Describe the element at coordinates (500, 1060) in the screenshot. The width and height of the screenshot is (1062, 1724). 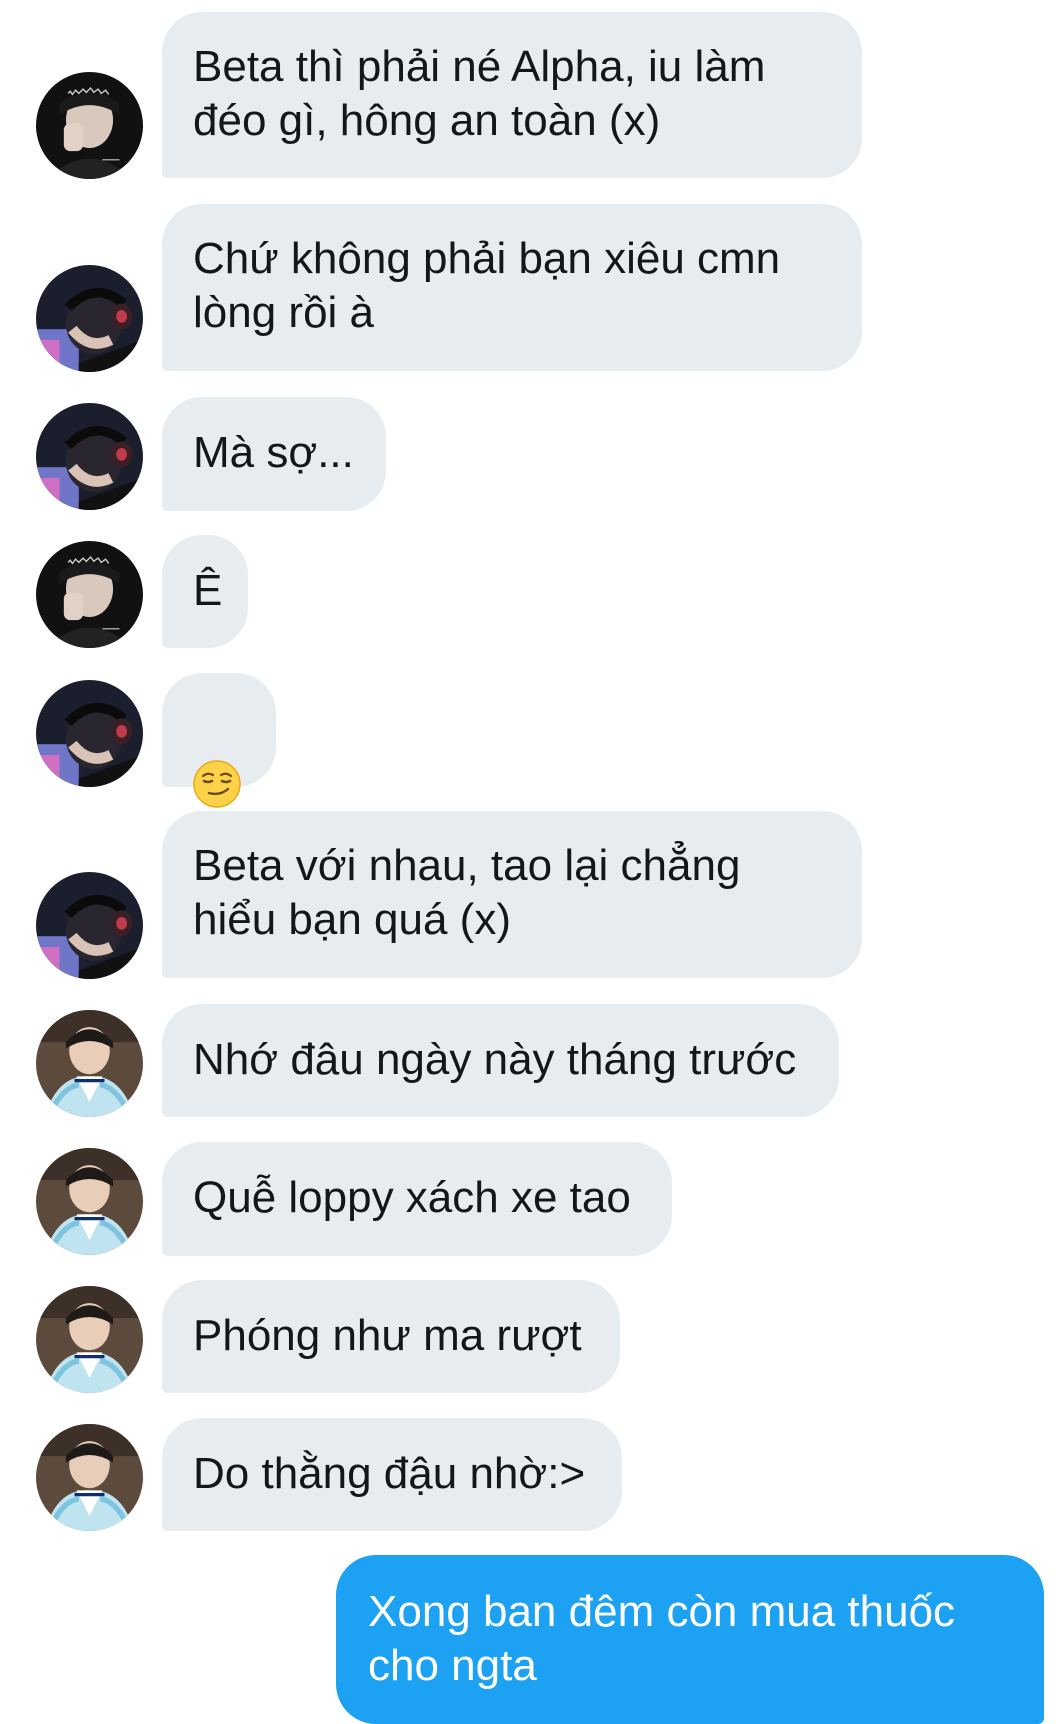
I see `received-message-bubble: Nhớ đâu ngày này tháng trước` at that location.